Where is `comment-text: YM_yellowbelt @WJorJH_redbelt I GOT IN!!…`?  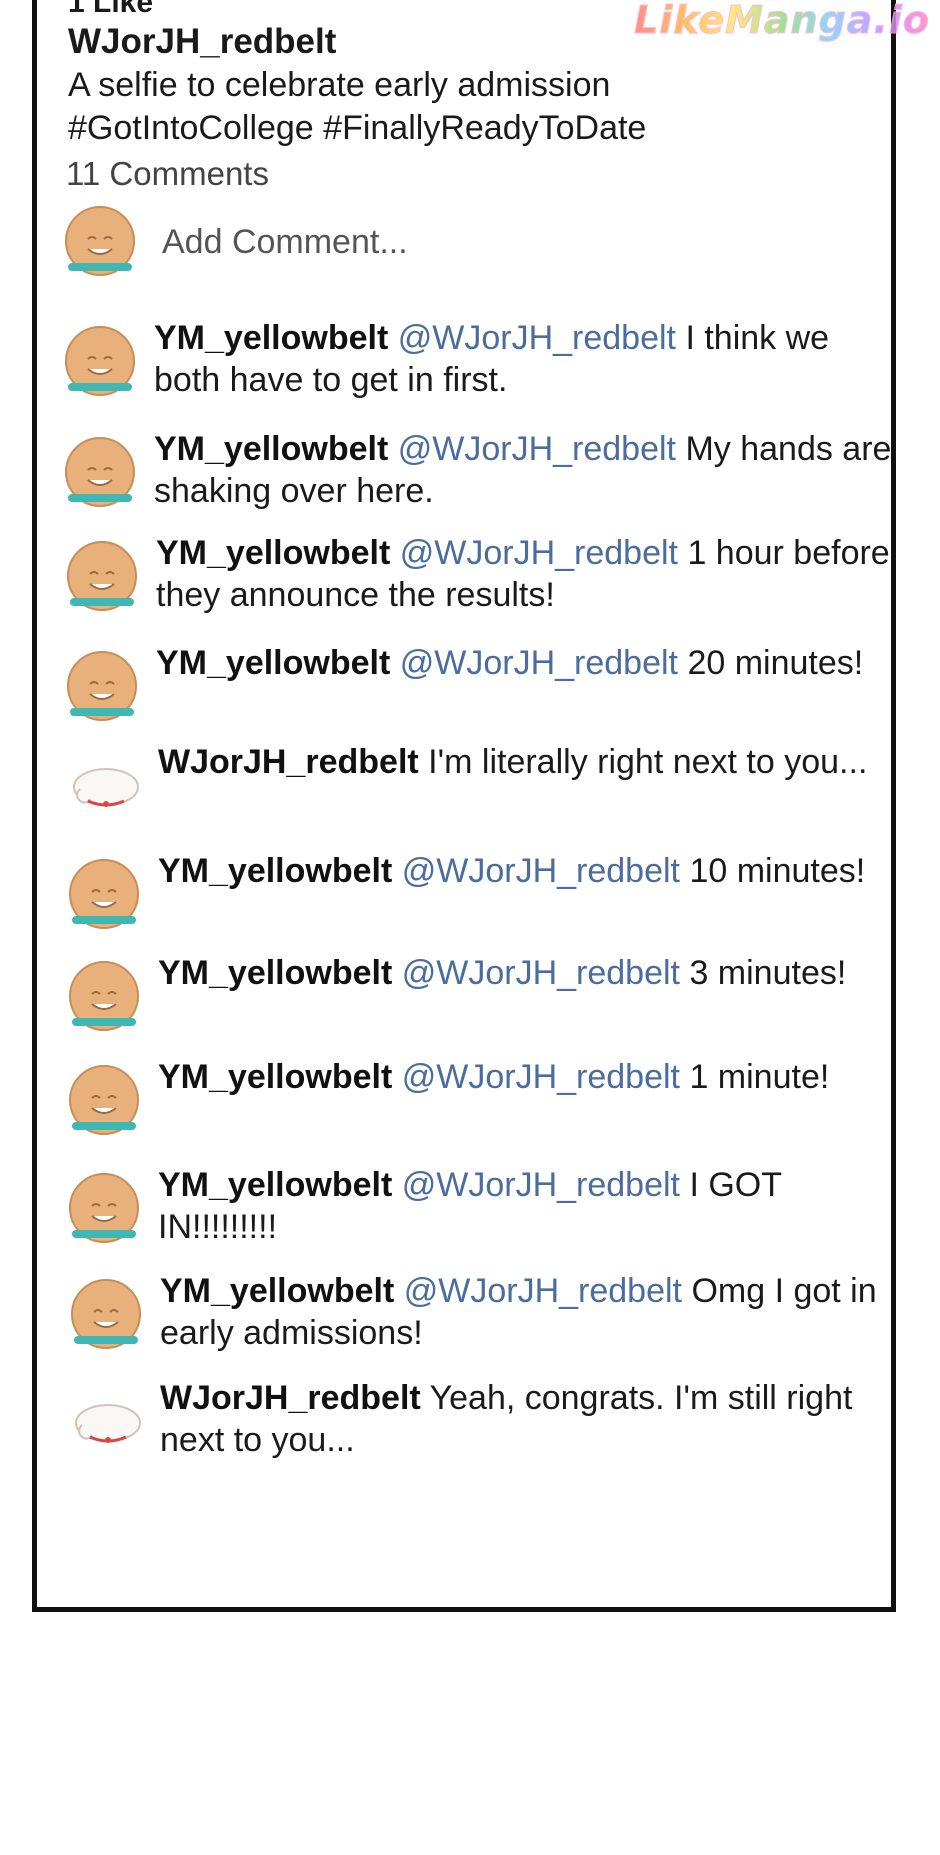 comment-text: YM_yellowbelt @WJorJH_redbelt I GOT IN!!… is located at coordinates (528, 1206).